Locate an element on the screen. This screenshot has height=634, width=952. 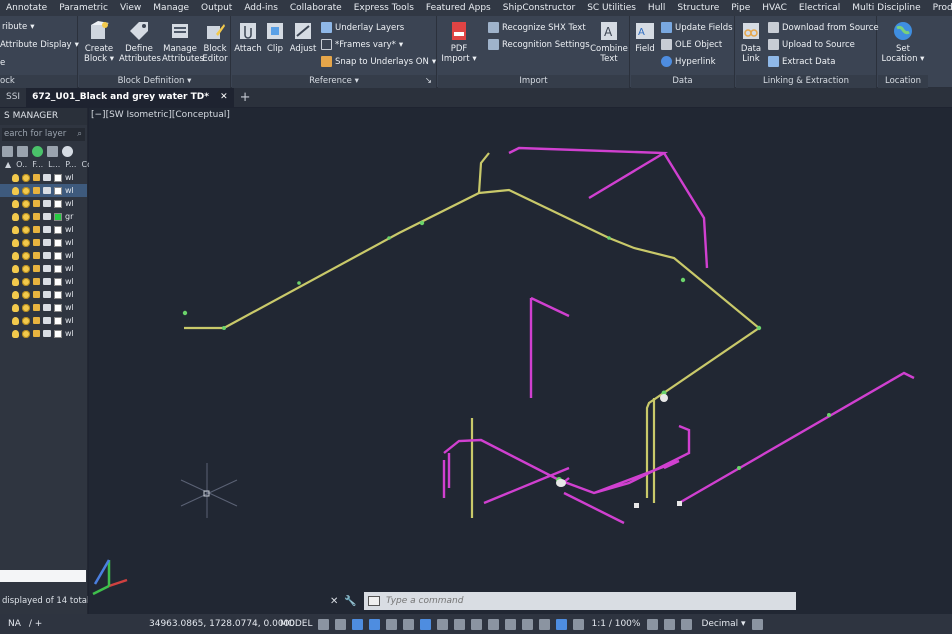
transparency-icon is located at coordinates (460, 624).